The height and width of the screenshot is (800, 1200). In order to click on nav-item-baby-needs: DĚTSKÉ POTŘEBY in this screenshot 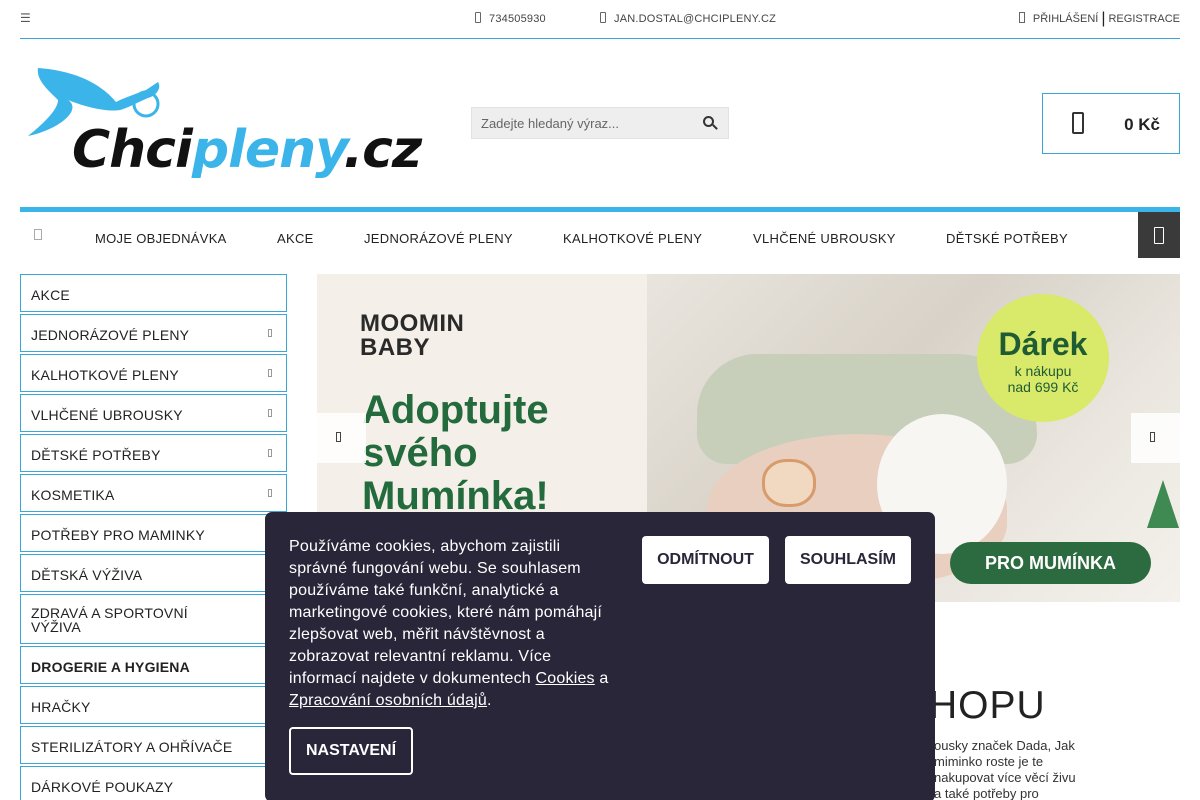, I will do `click(1007, 238)`.